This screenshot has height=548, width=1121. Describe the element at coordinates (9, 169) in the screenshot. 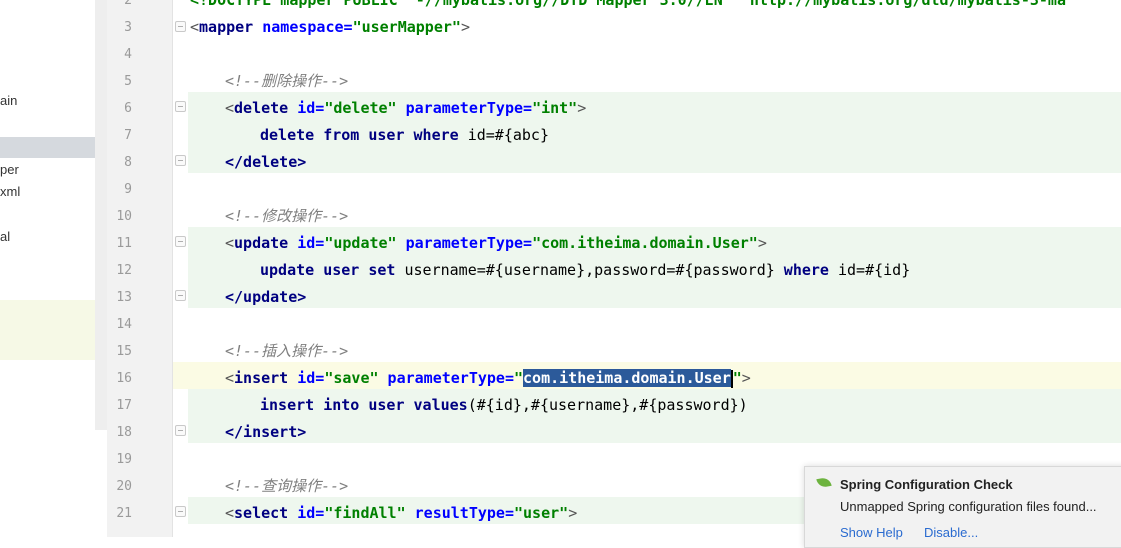

I see `tree-item: per` at that location.